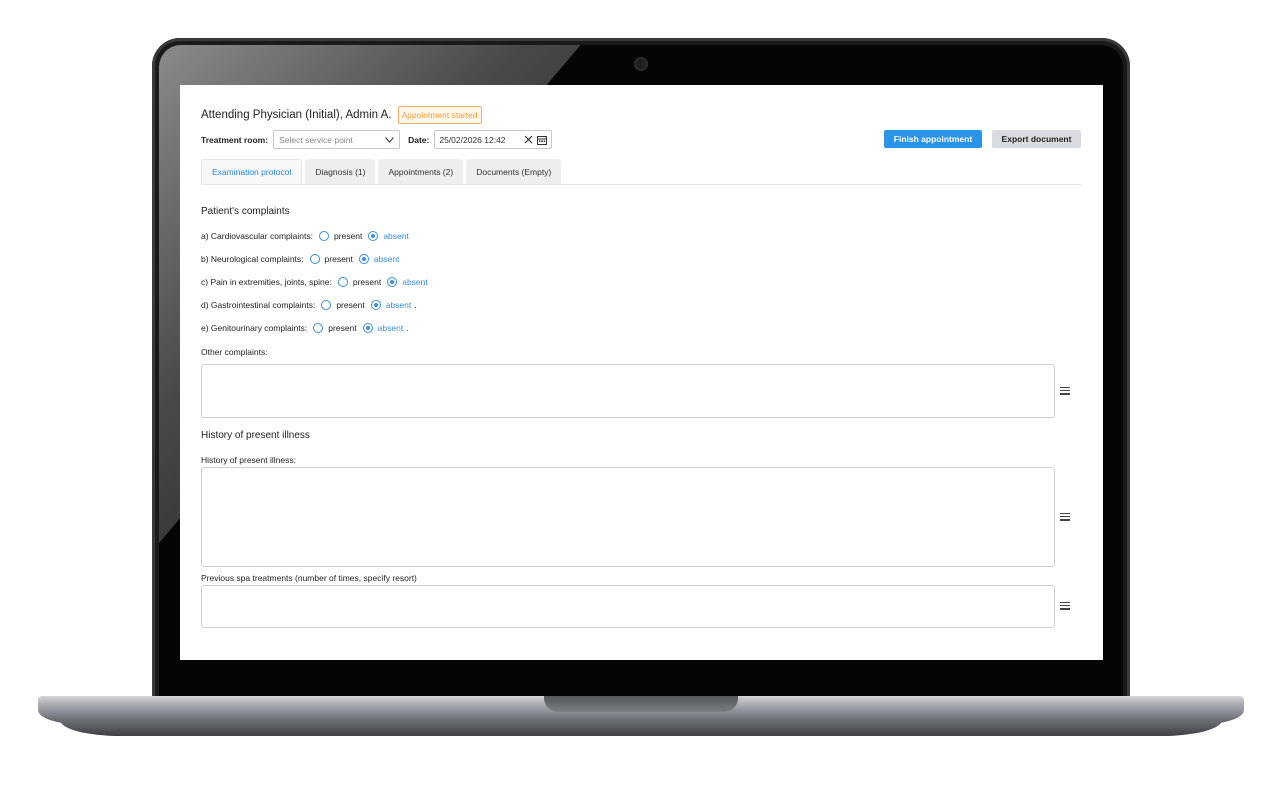 The width and height of the screenshot is (1280, 789). What do you see at coordinates (641, 184) in the screenshot?
I see `tab-divider` at bounding box center [641, 184].